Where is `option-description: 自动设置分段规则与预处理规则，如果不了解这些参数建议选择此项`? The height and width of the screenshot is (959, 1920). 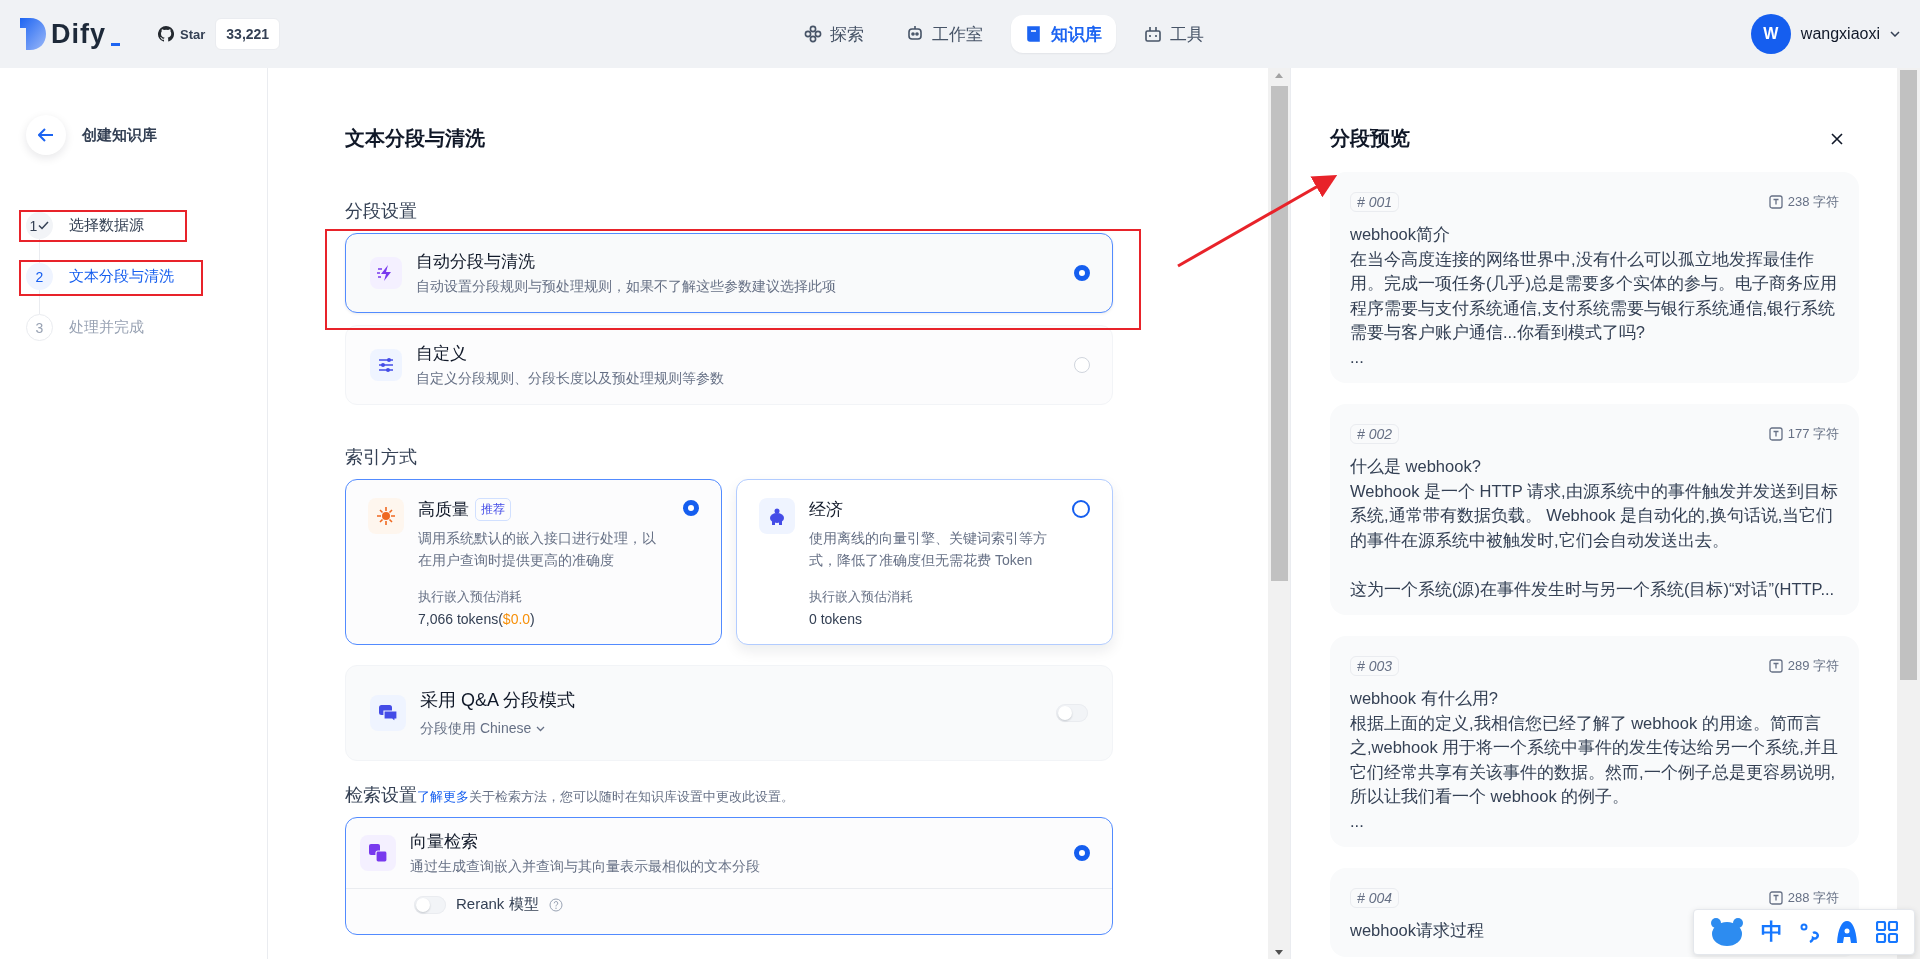
option-description: 自动设置分段规则与预处理规则，如果不了解这些参数建议选择此项 is located at coordinates (626, 287).